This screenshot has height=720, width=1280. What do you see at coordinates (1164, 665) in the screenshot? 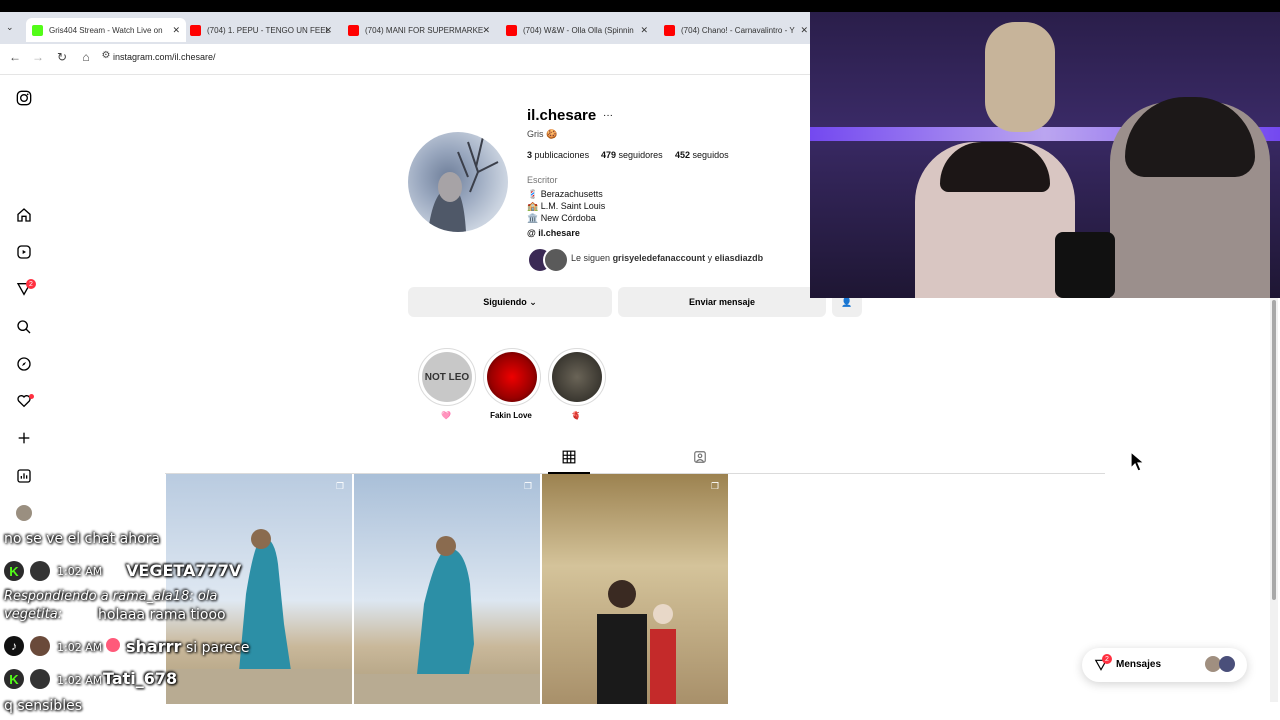
I see `messages-widget: 2 Mensajes` at bounding box center [1164, 665].